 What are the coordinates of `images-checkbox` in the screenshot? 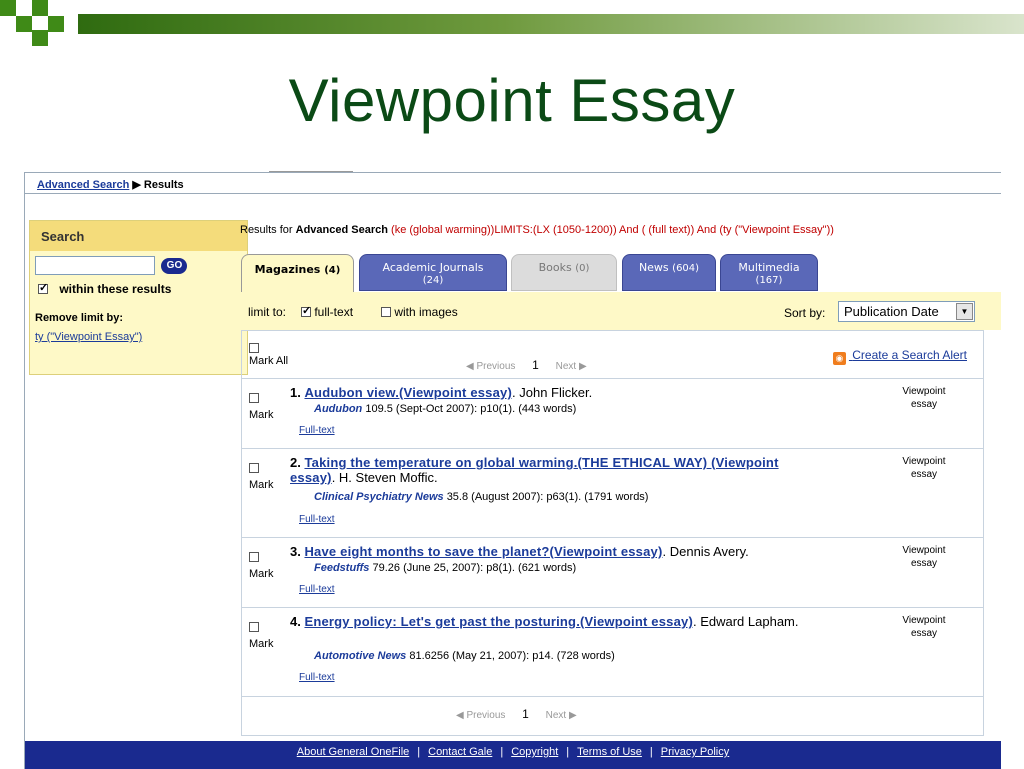 It's located at (386, 312).